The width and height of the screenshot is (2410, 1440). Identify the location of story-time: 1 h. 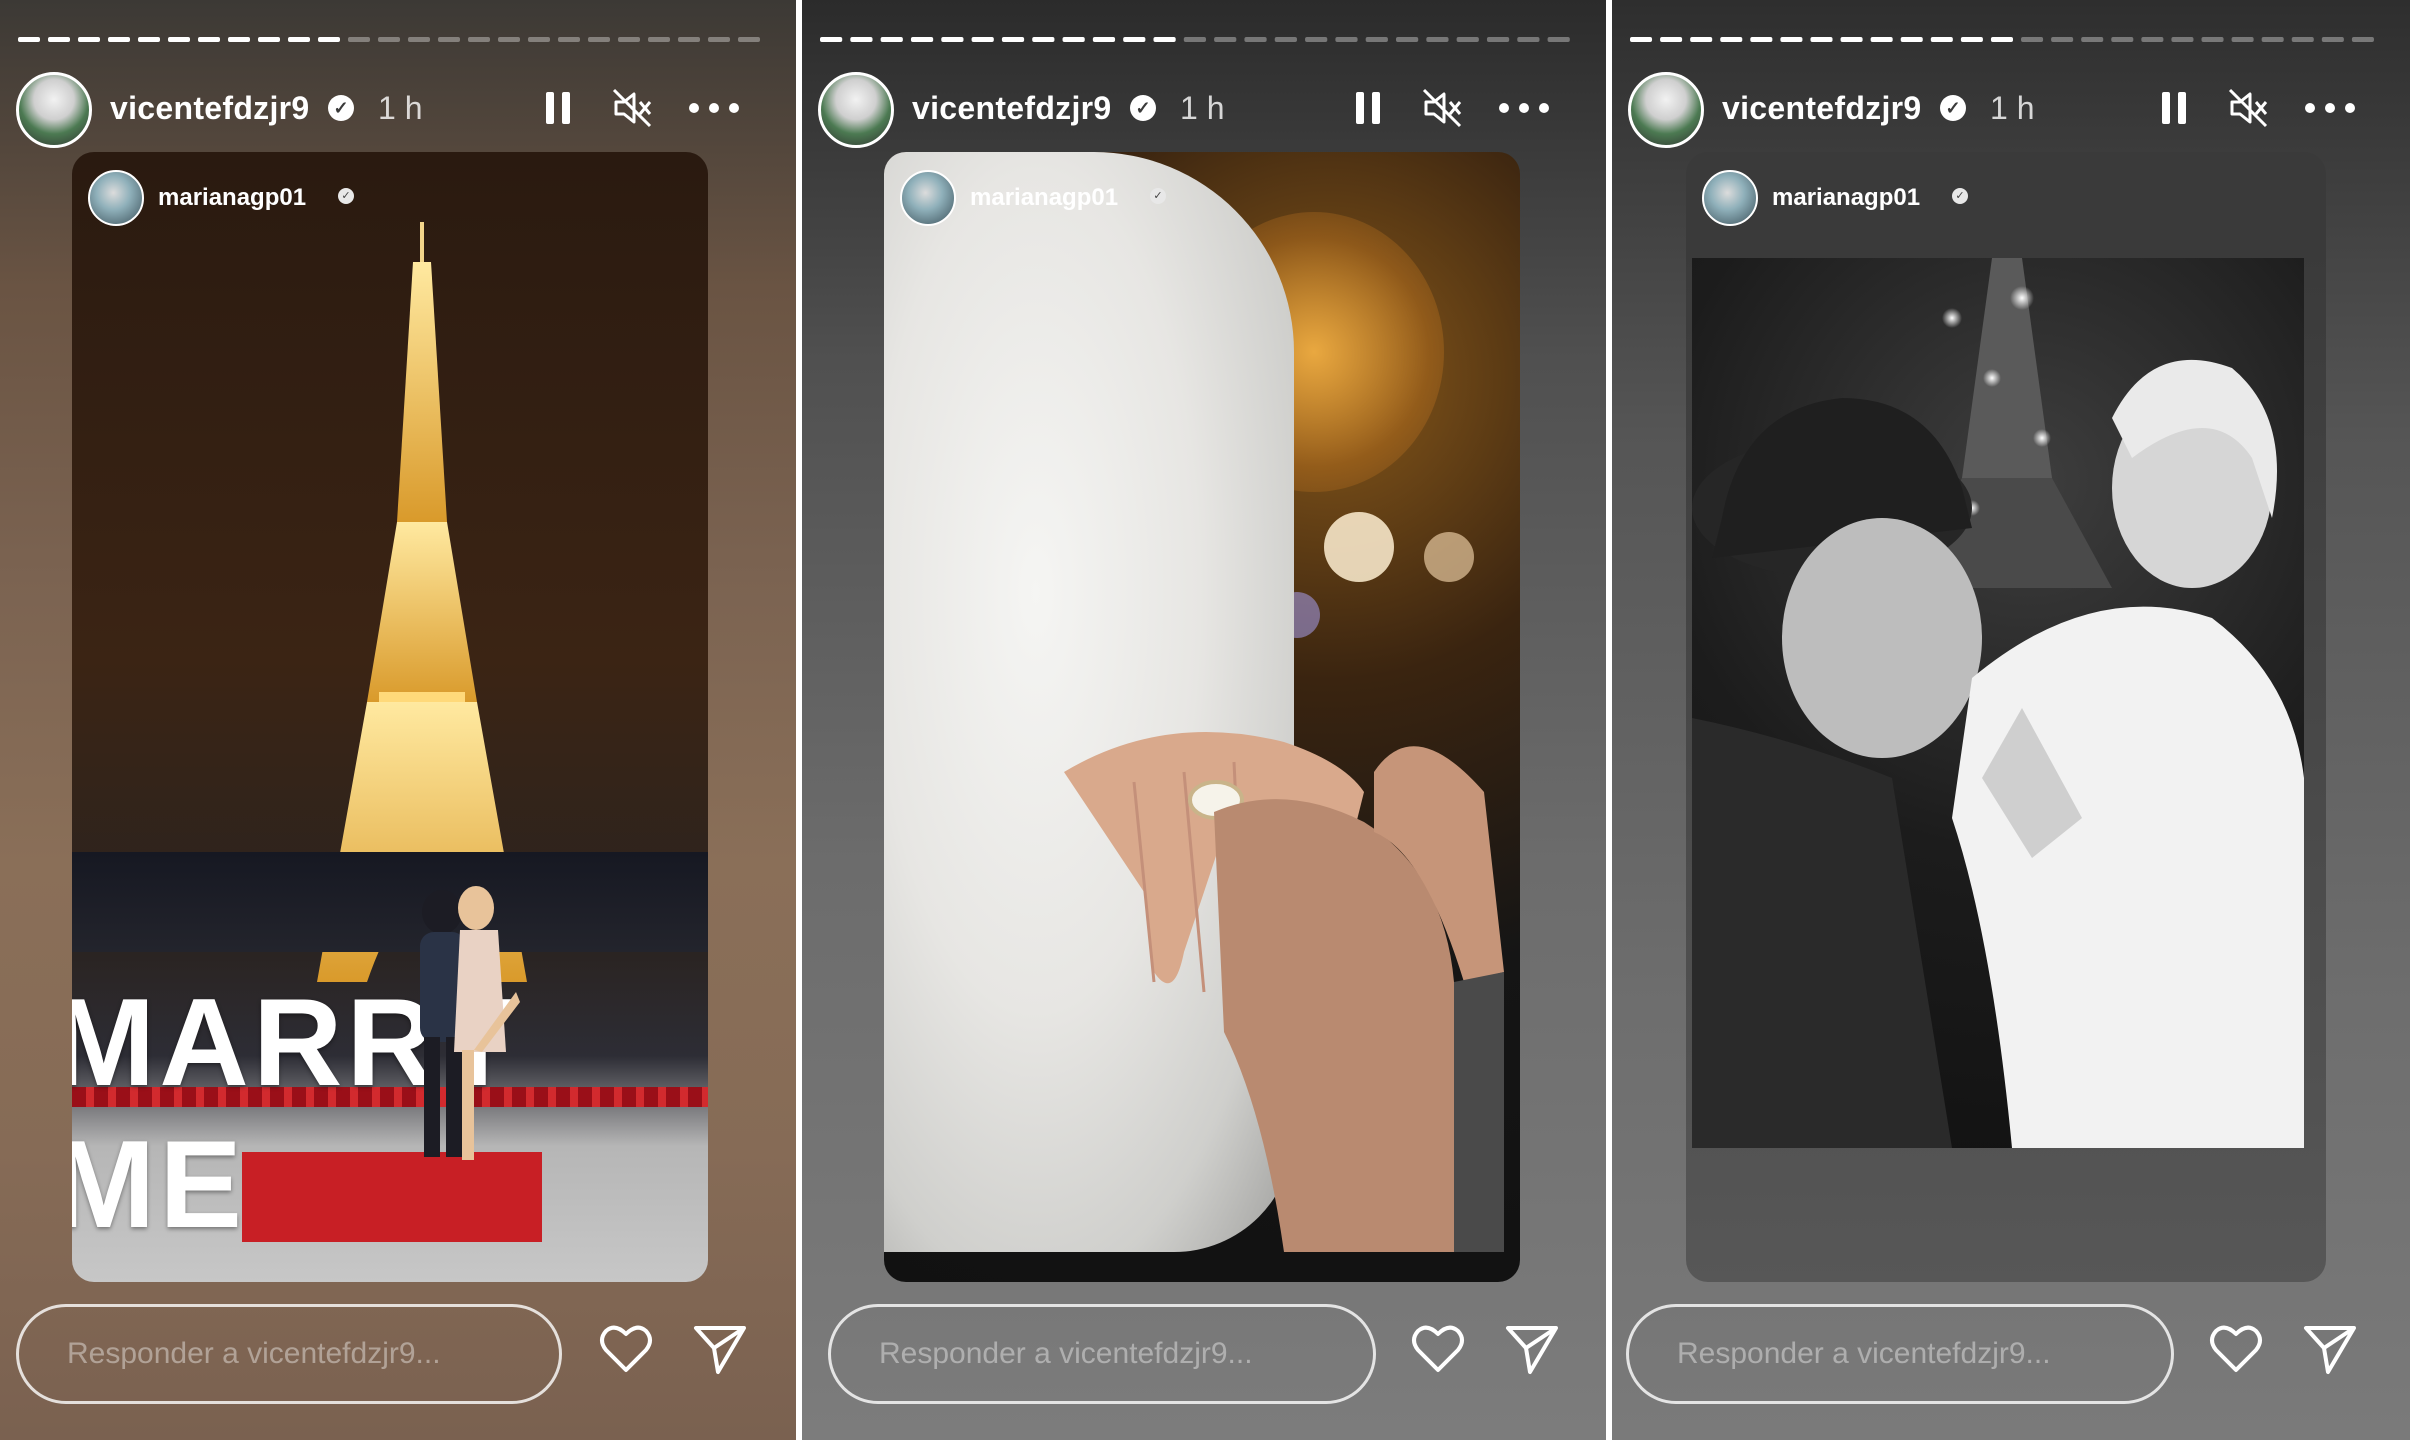
(1202, 108).